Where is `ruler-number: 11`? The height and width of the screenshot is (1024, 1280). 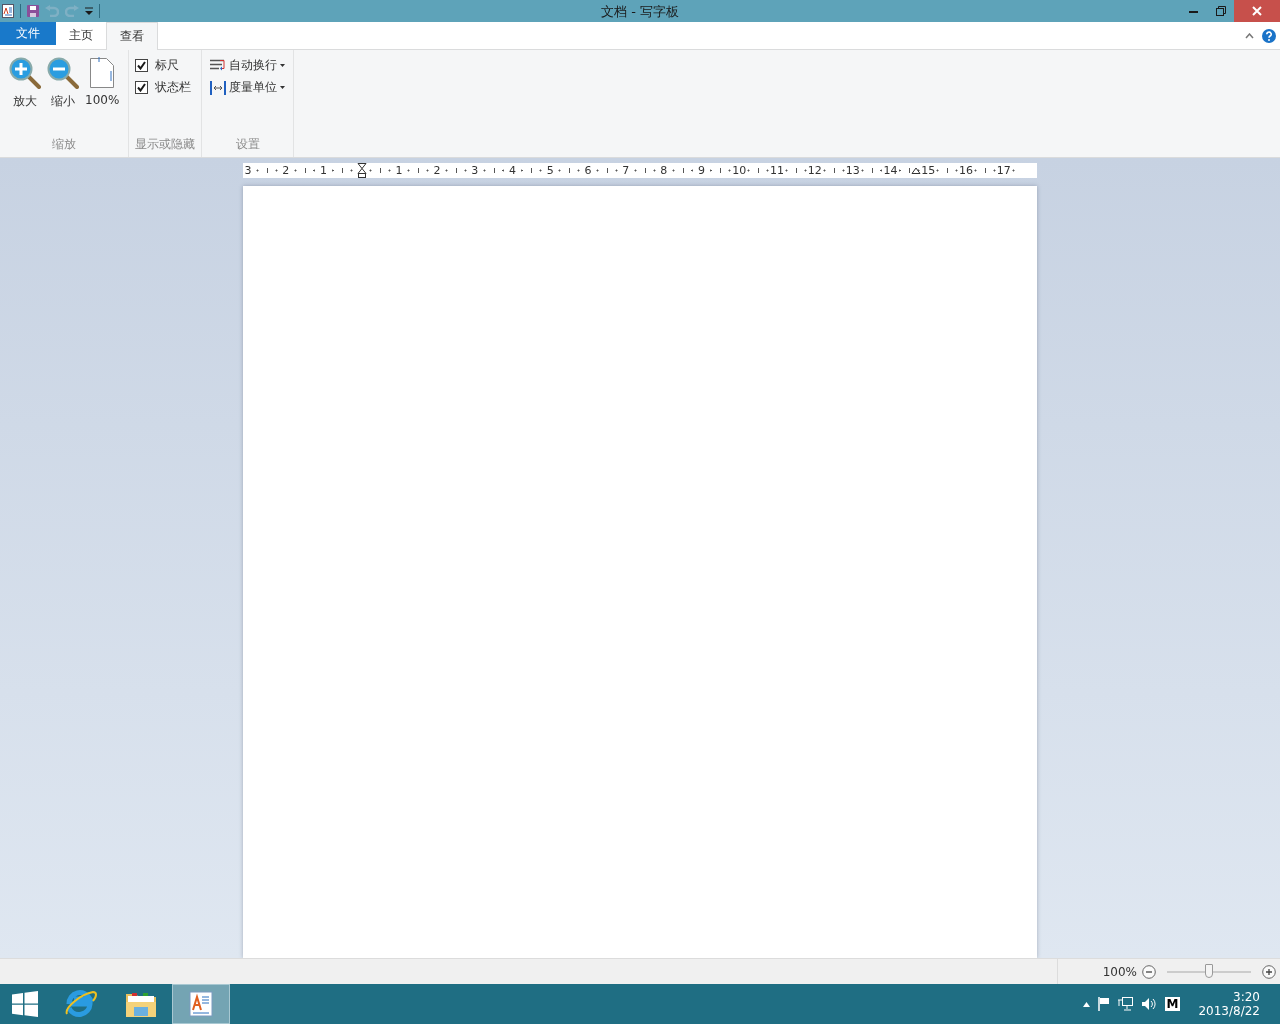 ruler-number: 11 is located at coordinates (777, 170).